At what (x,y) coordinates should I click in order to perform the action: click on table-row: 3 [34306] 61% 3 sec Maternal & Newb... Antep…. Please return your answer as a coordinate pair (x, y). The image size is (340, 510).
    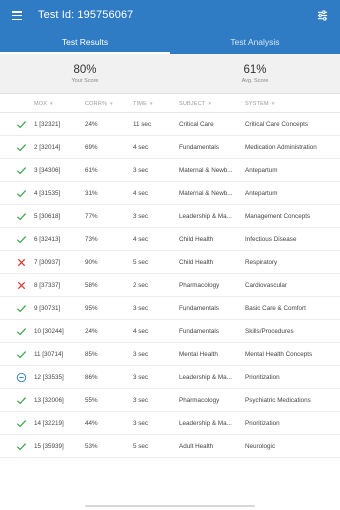
    Looking at the image, I should click on (170, 170).